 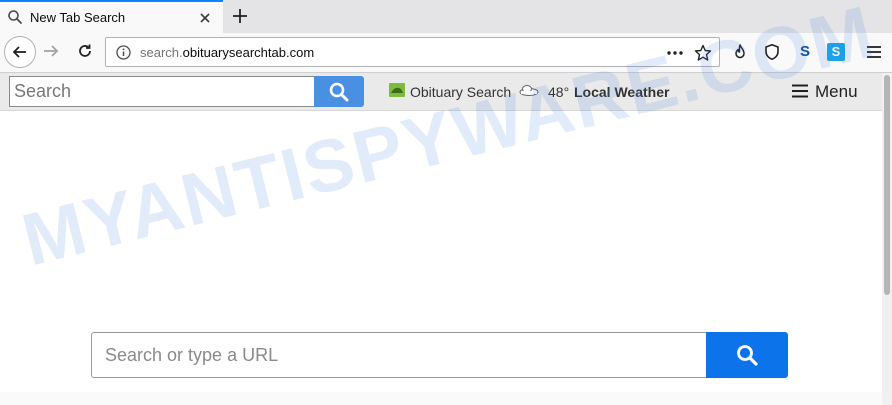 I want to click on url-prefix: search., so click(x=161, y=52).